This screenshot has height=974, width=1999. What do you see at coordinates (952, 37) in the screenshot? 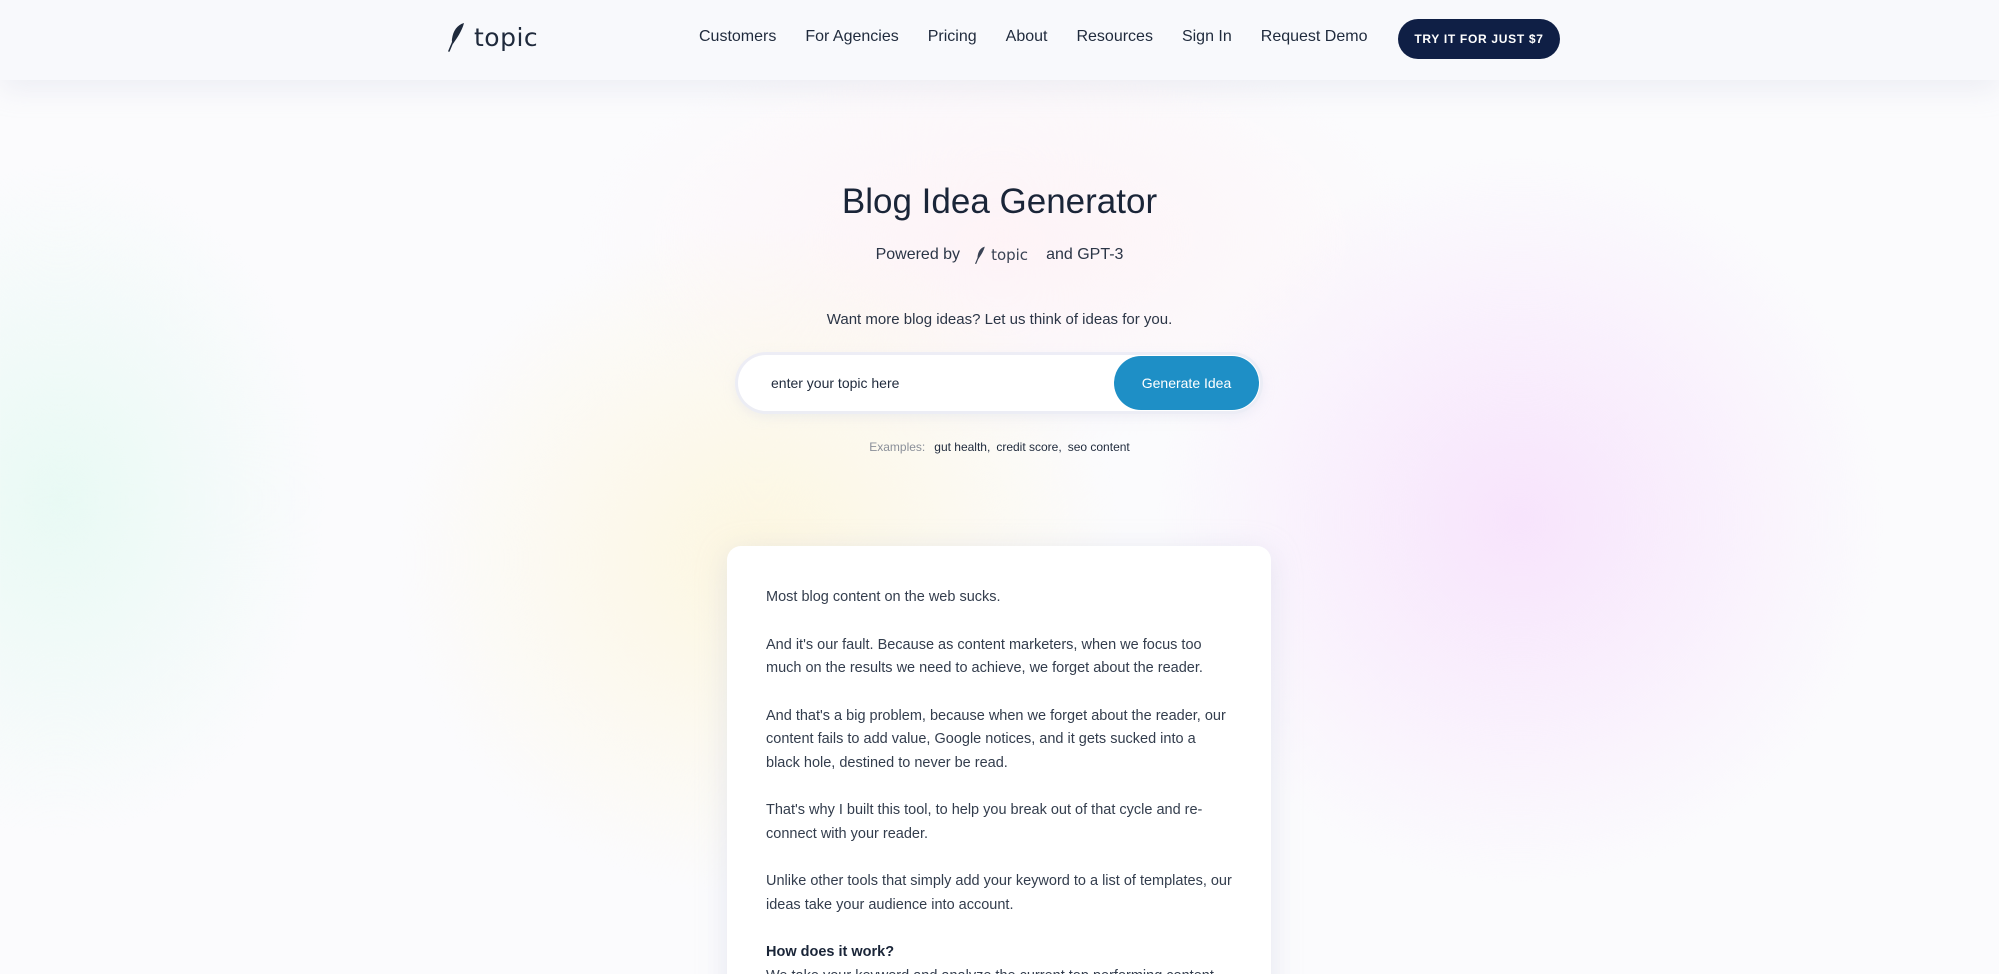
I see `nav-link-pricing: Pricing` at bounding box center [952, 37].